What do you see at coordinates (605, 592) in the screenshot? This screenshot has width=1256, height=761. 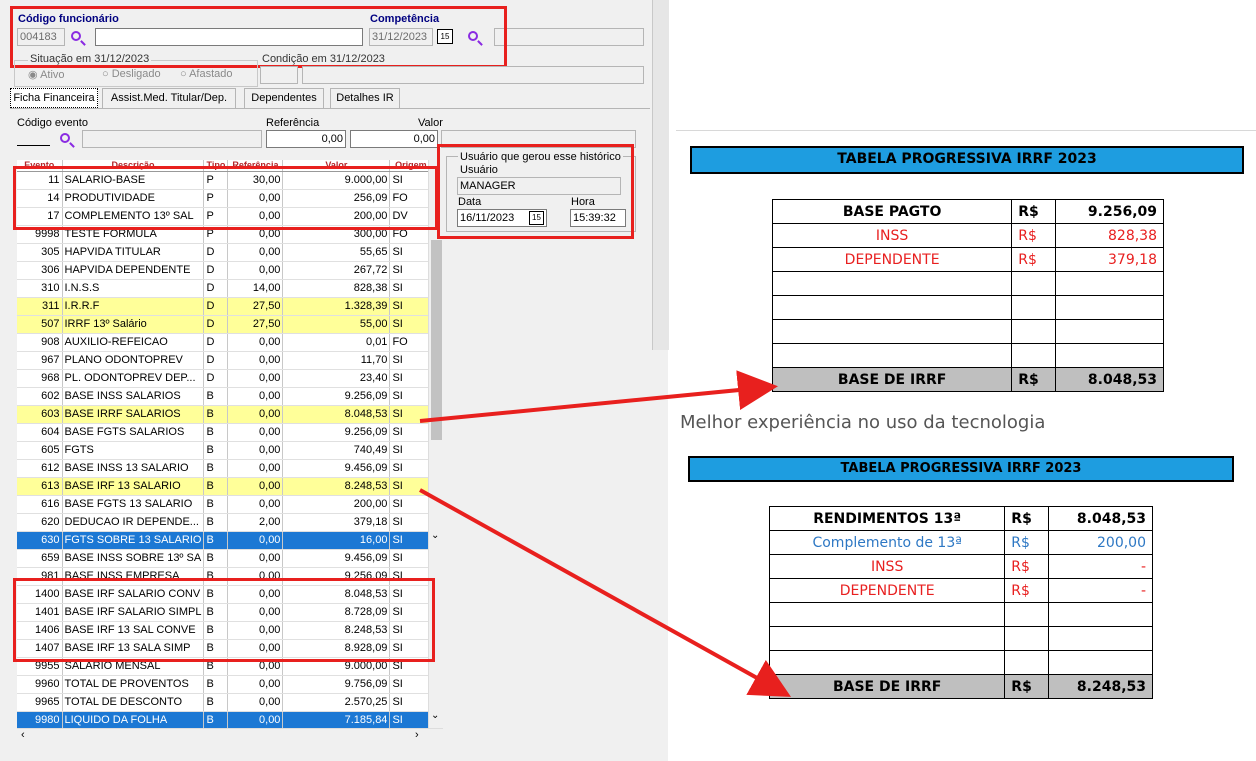 I see `arrow-to-excel2` at bounding box center [605, 592].